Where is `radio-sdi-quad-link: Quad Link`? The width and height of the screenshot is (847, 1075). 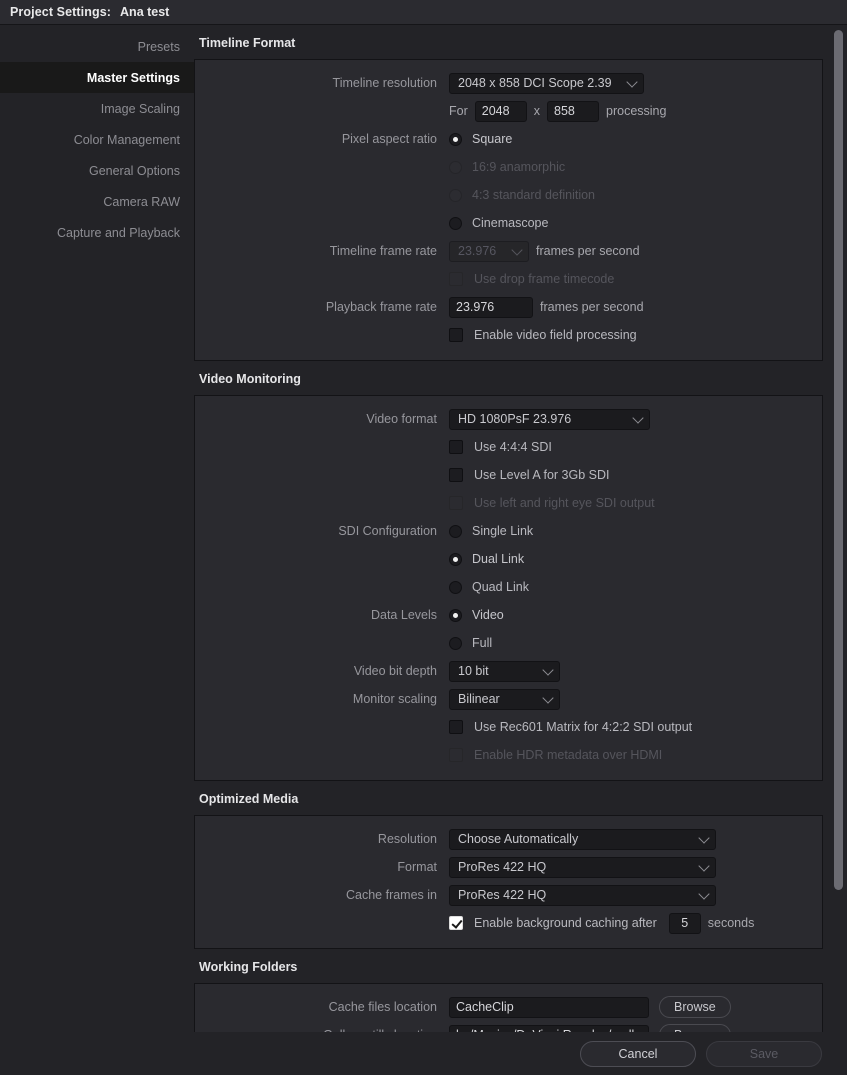 radio-sdi-quad-link: Quad Link is located at coordinates (489, 587).